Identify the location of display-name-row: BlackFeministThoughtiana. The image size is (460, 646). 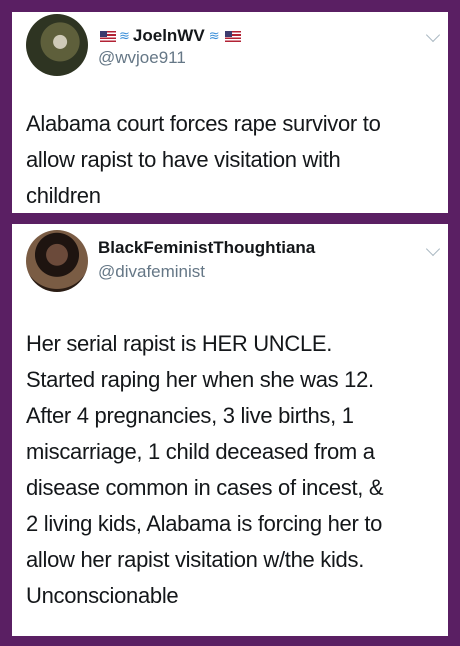
(206, 248).